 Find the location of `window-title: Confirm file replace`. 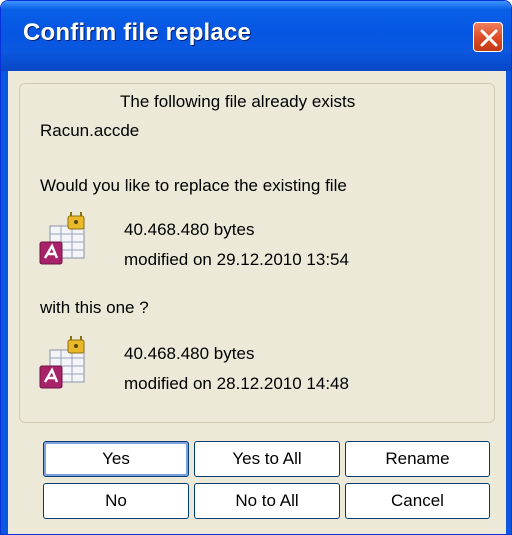

window-title: Confirm file replace is located at coordinates (137, 32).